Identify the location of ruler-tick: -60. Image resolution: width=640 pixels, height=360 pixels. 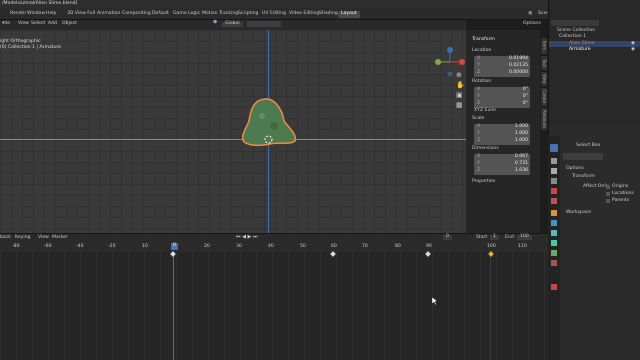
(48, 246).